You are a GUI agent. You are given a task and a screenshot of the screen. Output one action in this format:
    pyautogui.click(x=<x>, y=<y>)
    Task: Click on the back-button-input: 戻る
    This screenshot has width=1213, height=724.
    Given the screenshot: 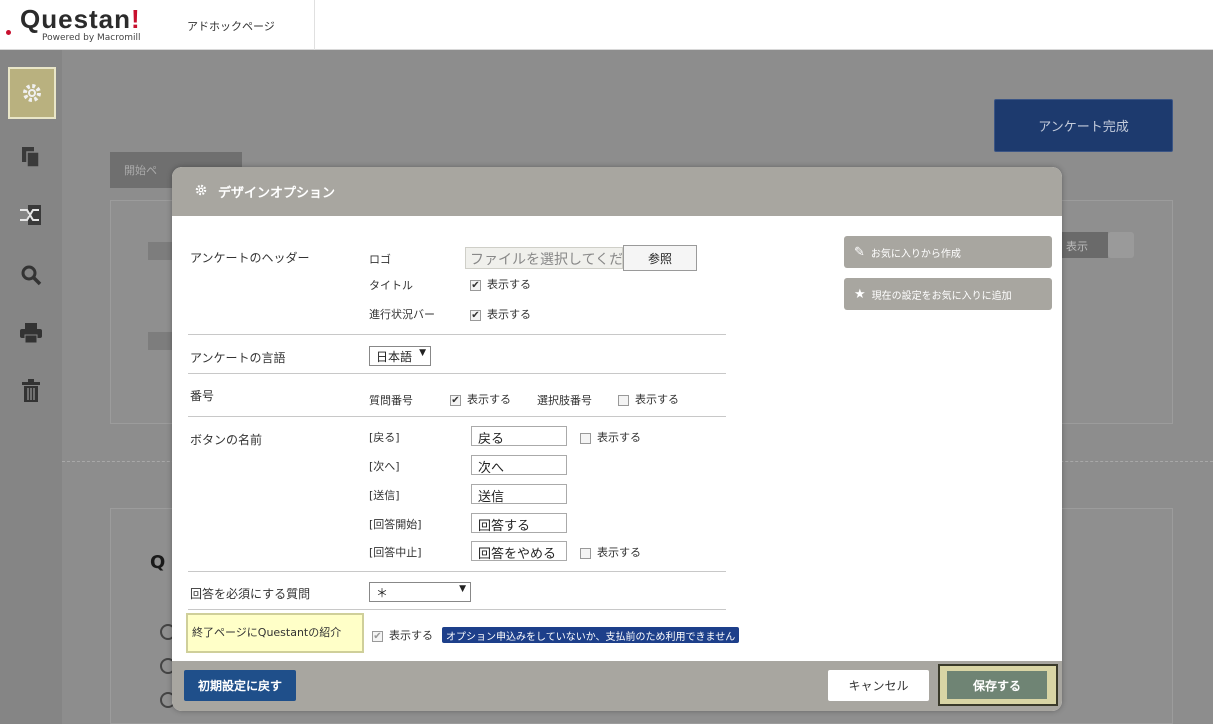 What is the action you would take?
    pyautogui.click(x=519, y=436)
    